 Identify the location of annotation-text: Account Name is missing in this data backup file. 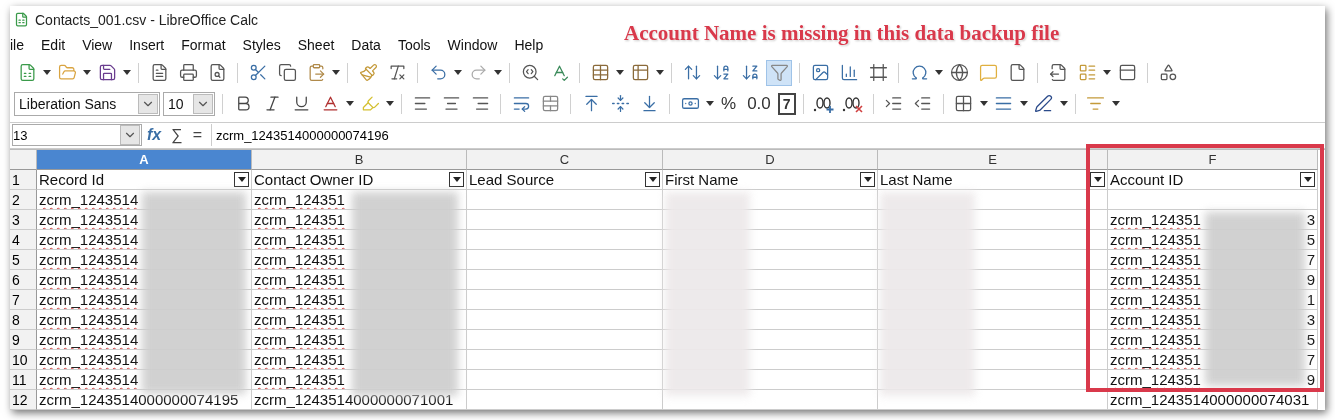
(842, 33).